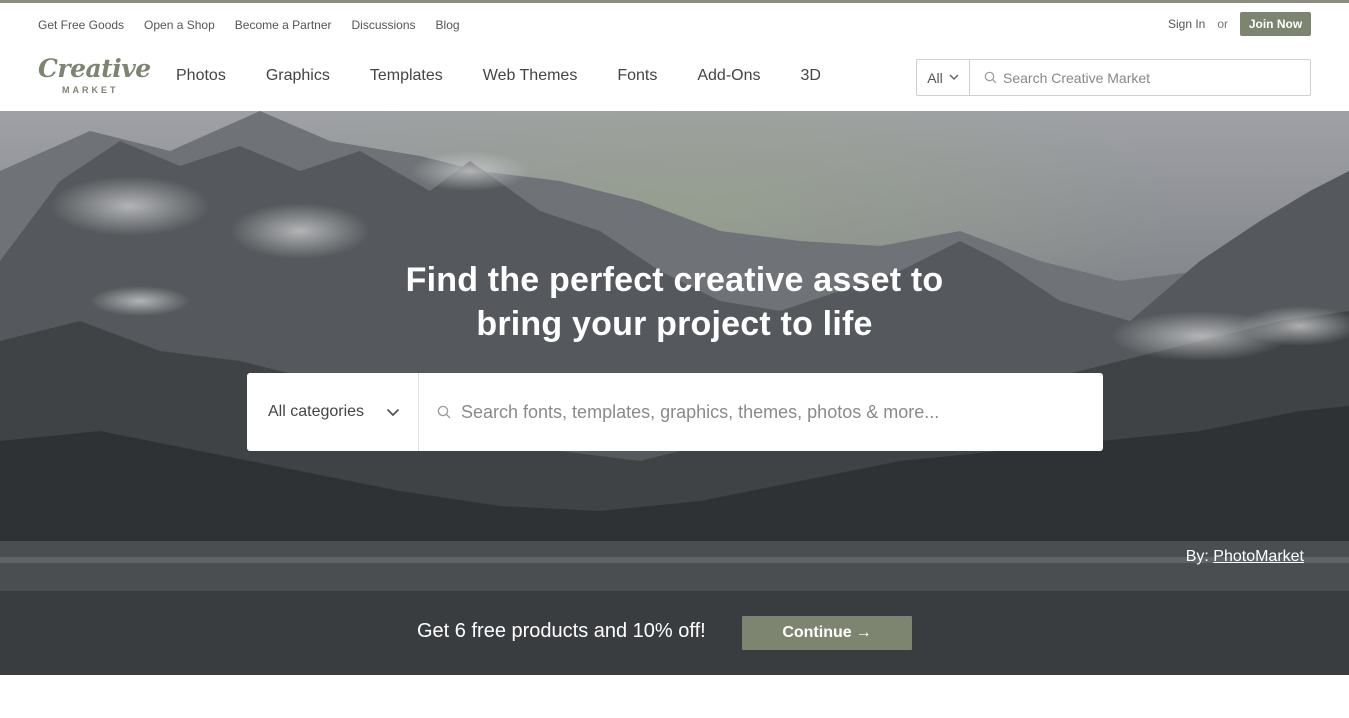 This screenshot has height=718, width=1349. Describe the element at coordinates (863, 632) in the screenshot. I see `arrow-right-icon: →` at that location.